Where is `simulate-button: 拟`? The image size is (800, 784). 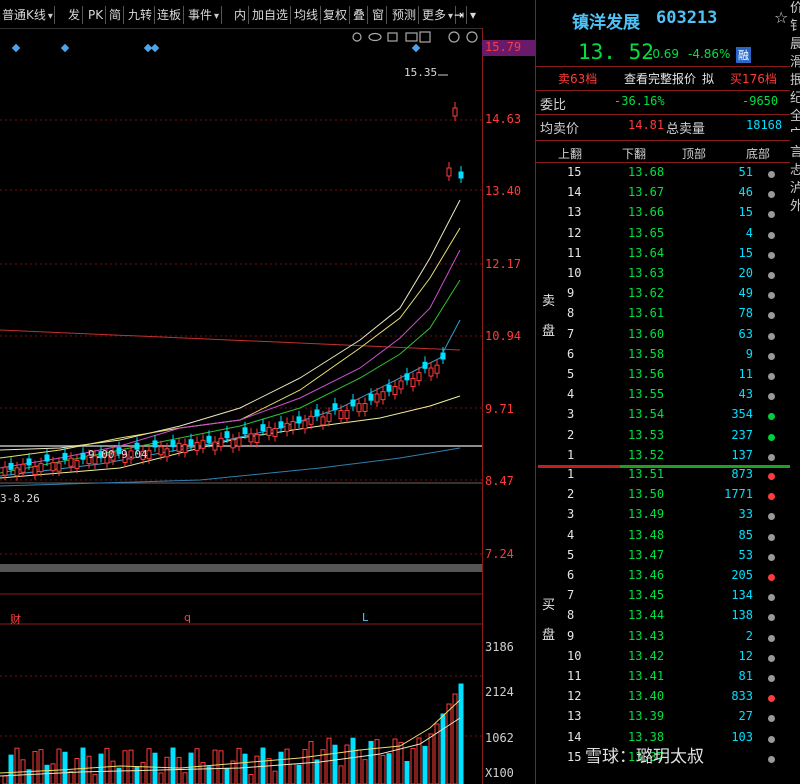 simulate-button: 拟 is located at coordinates (708, 79).